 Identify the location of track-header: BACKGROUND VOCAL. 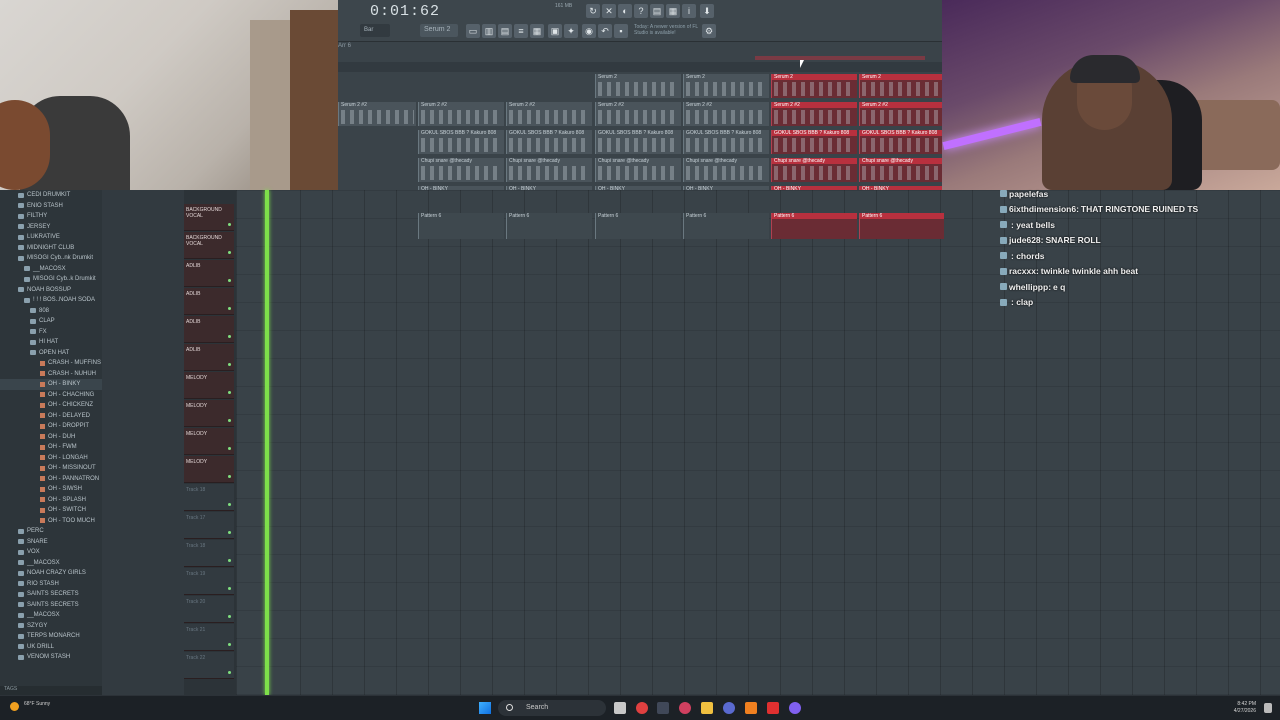
(209, 245).